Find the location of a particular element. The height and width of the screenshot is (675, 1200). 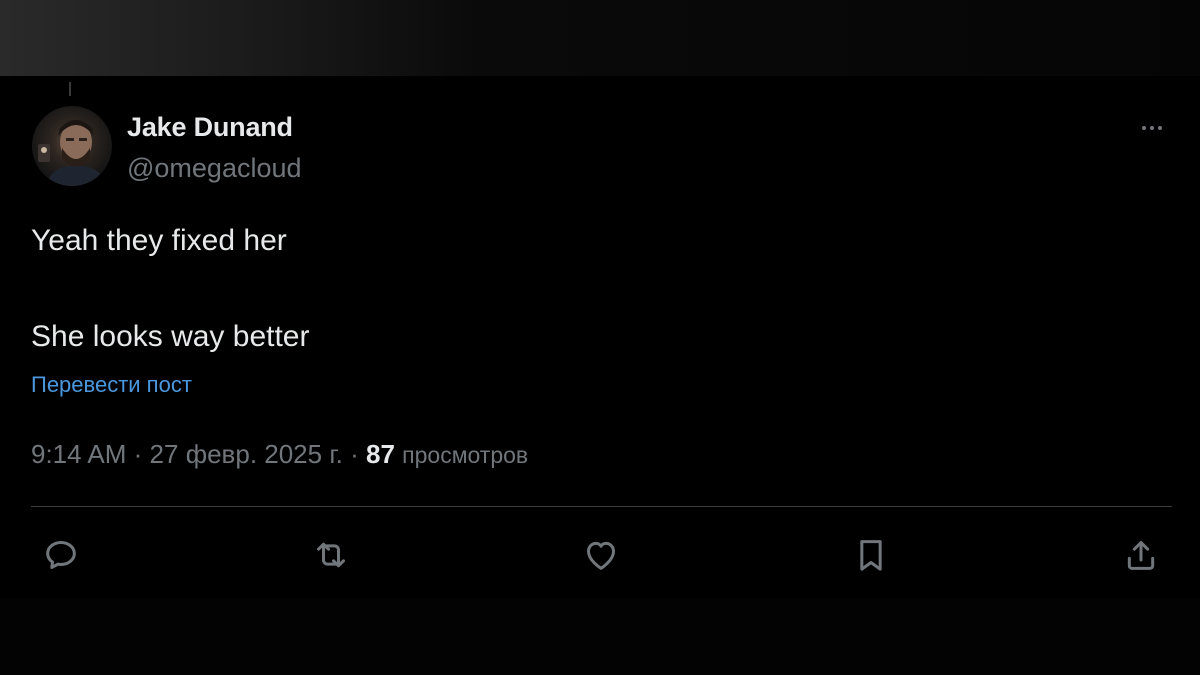

heart-icon is located at coordinates (601, 555).